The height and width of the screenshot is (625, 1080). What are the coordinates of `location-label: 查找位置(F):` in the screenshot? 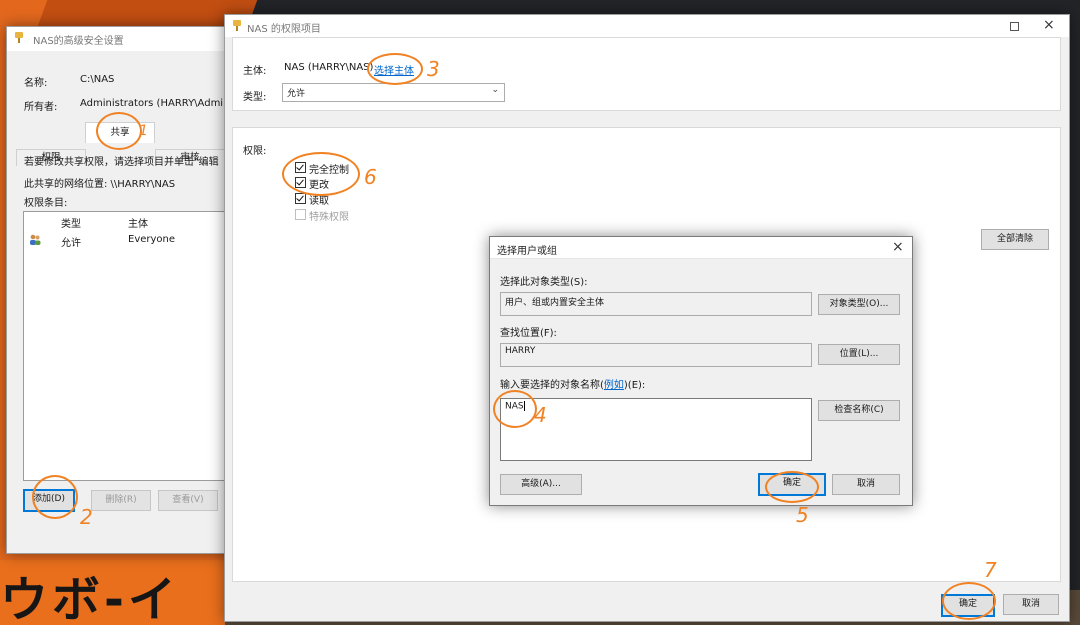 It's located at (528, 333).